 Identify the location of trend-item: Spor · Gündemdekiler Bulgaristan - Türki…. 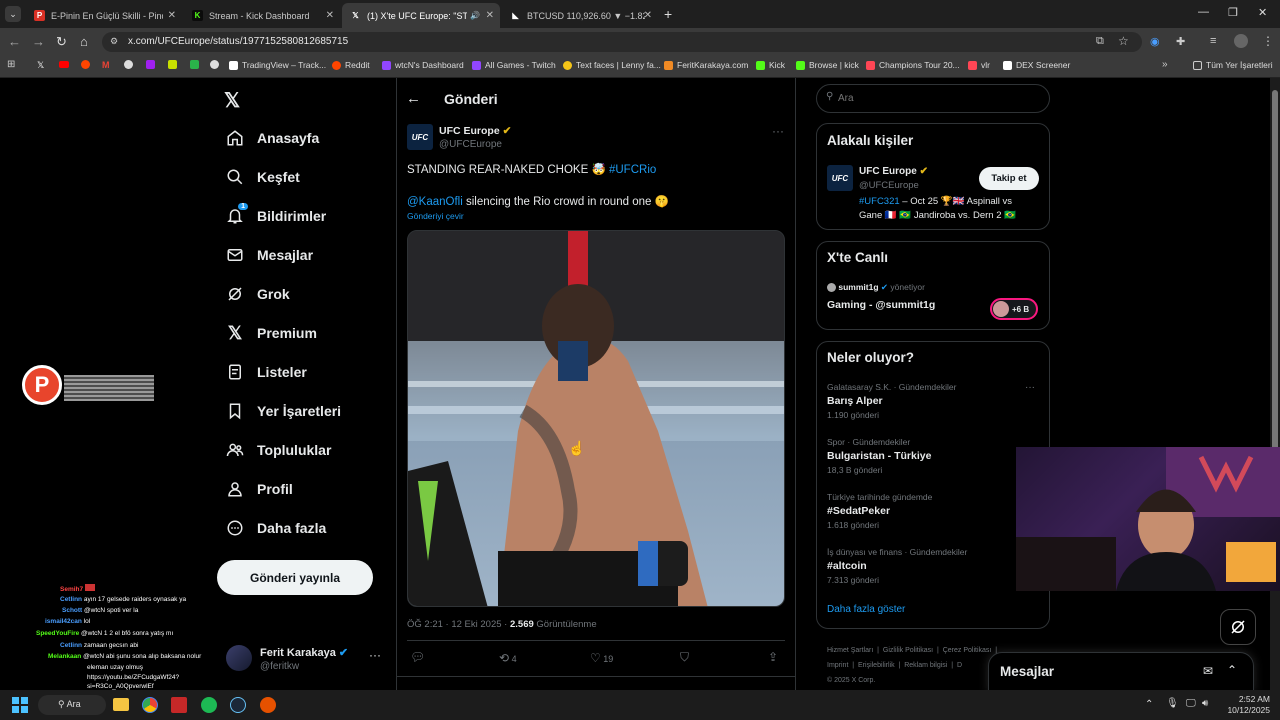
(937, 462).